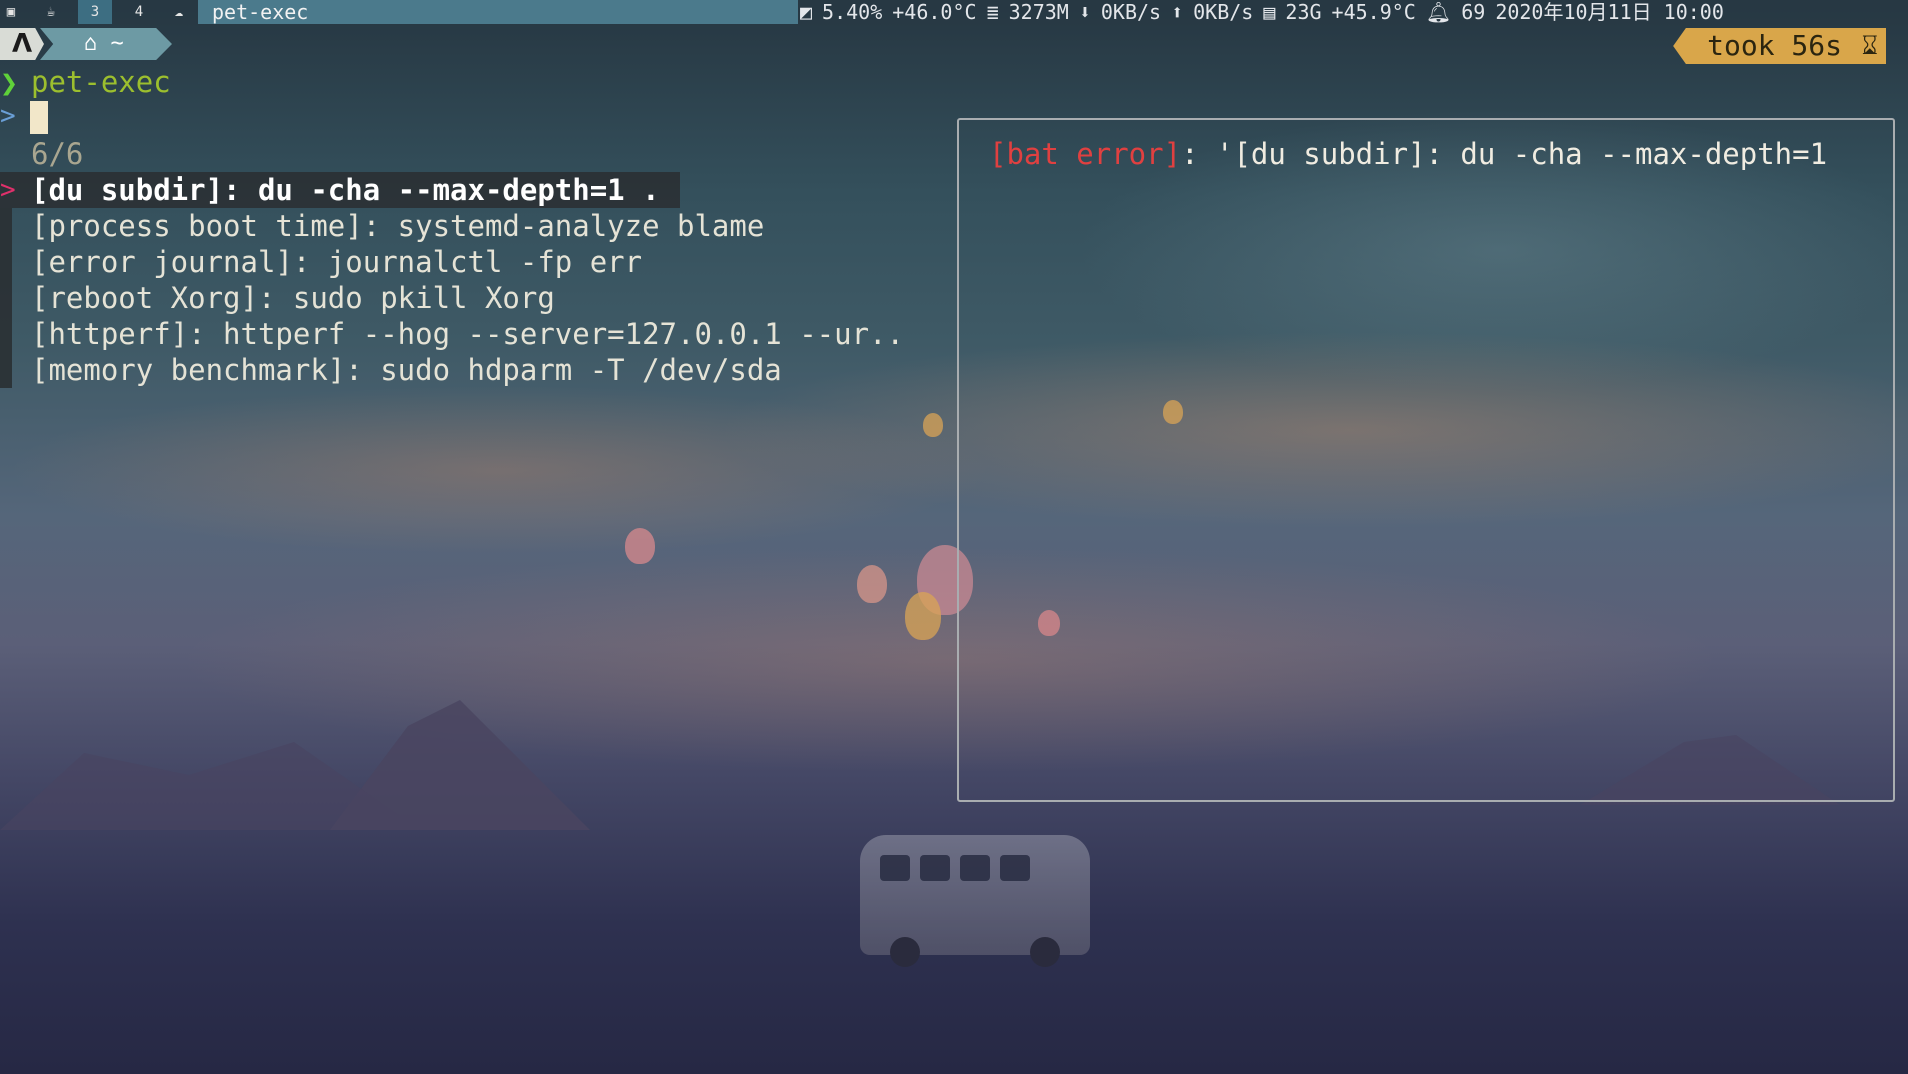  Describe the element at coordinates (293, 298) in the screenshot. I see `snippet-label: [reboot Xorg]: sudo pkill Xorg` at that location.